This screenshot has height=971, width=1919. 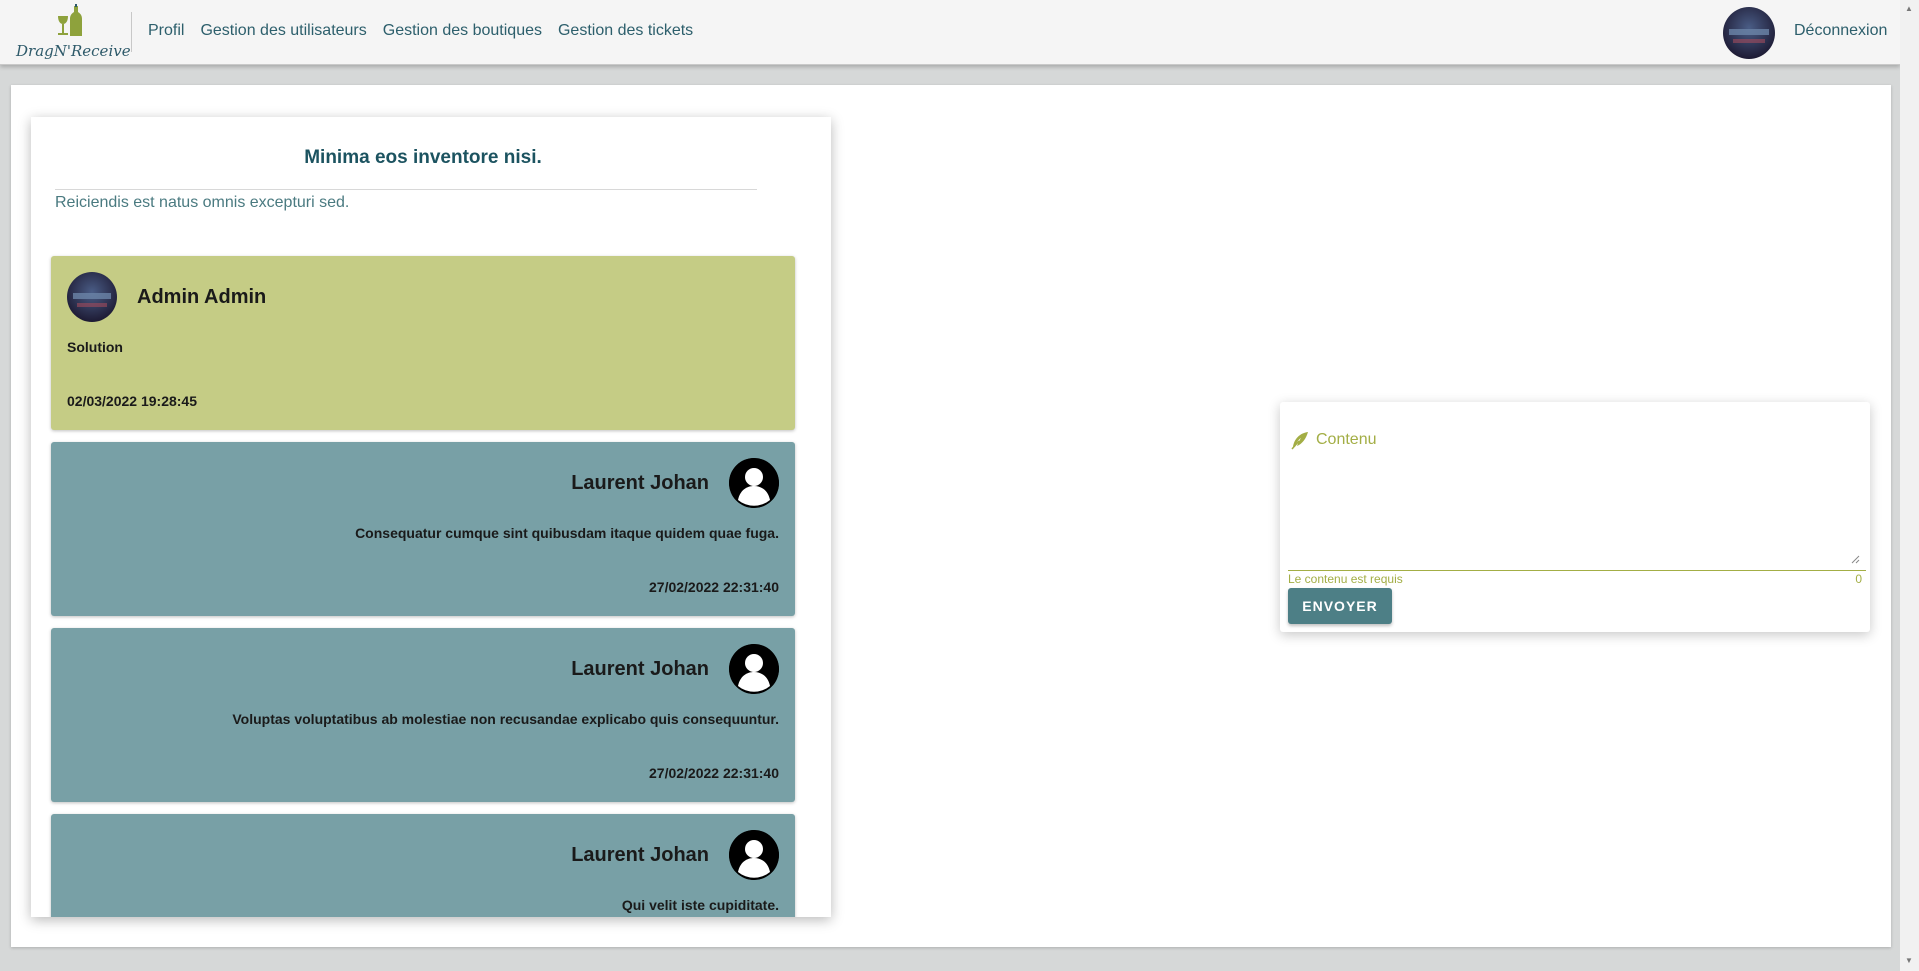 I want to click on message-card: Laurent Johan Qui velit iste cupiditate., so click(x=423, y=865).